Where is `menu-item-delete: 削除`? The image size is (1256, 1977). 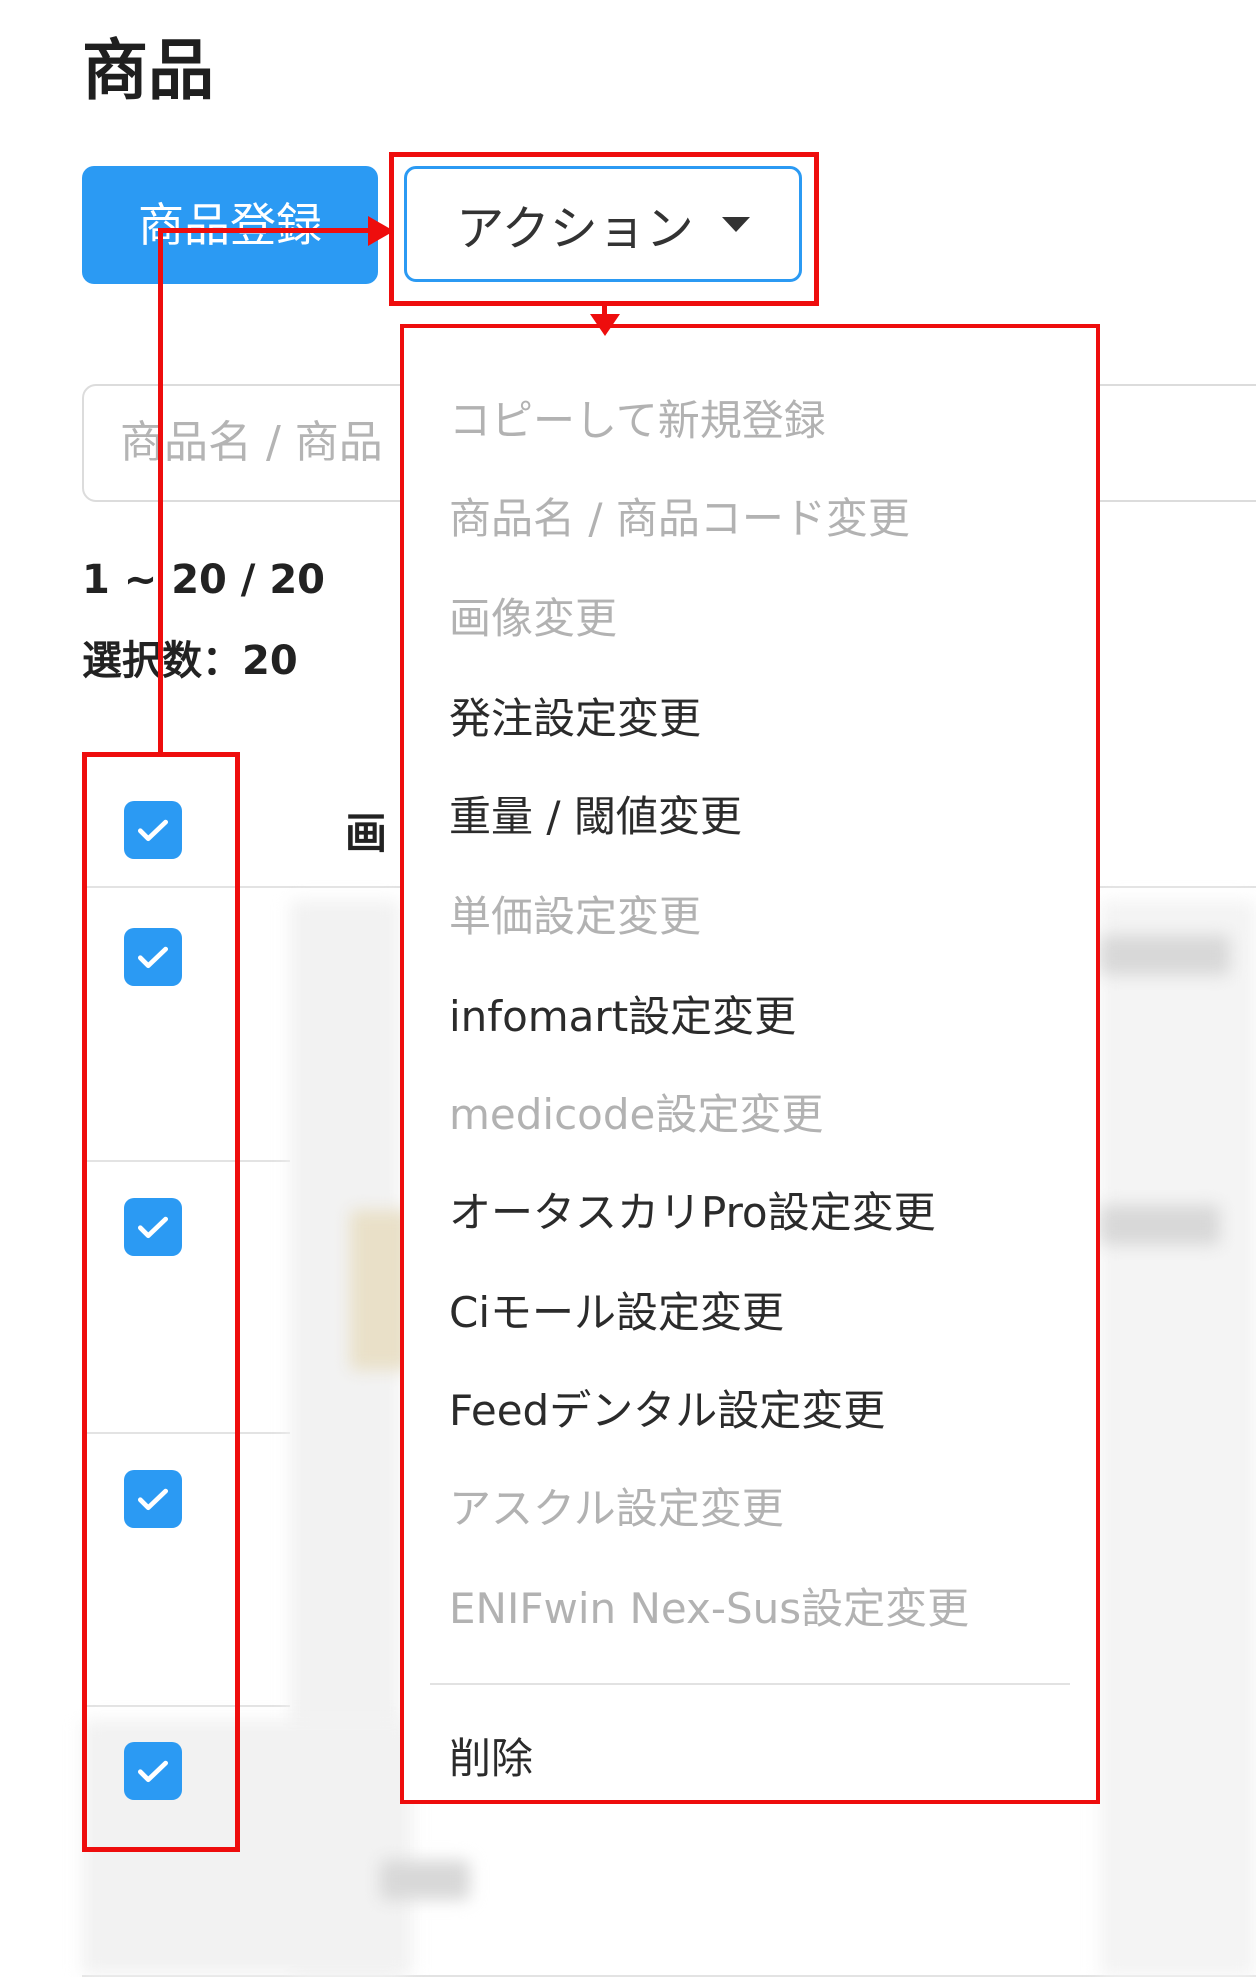 menu-item-delete: 削除 is located at coordinates (491, 1759).